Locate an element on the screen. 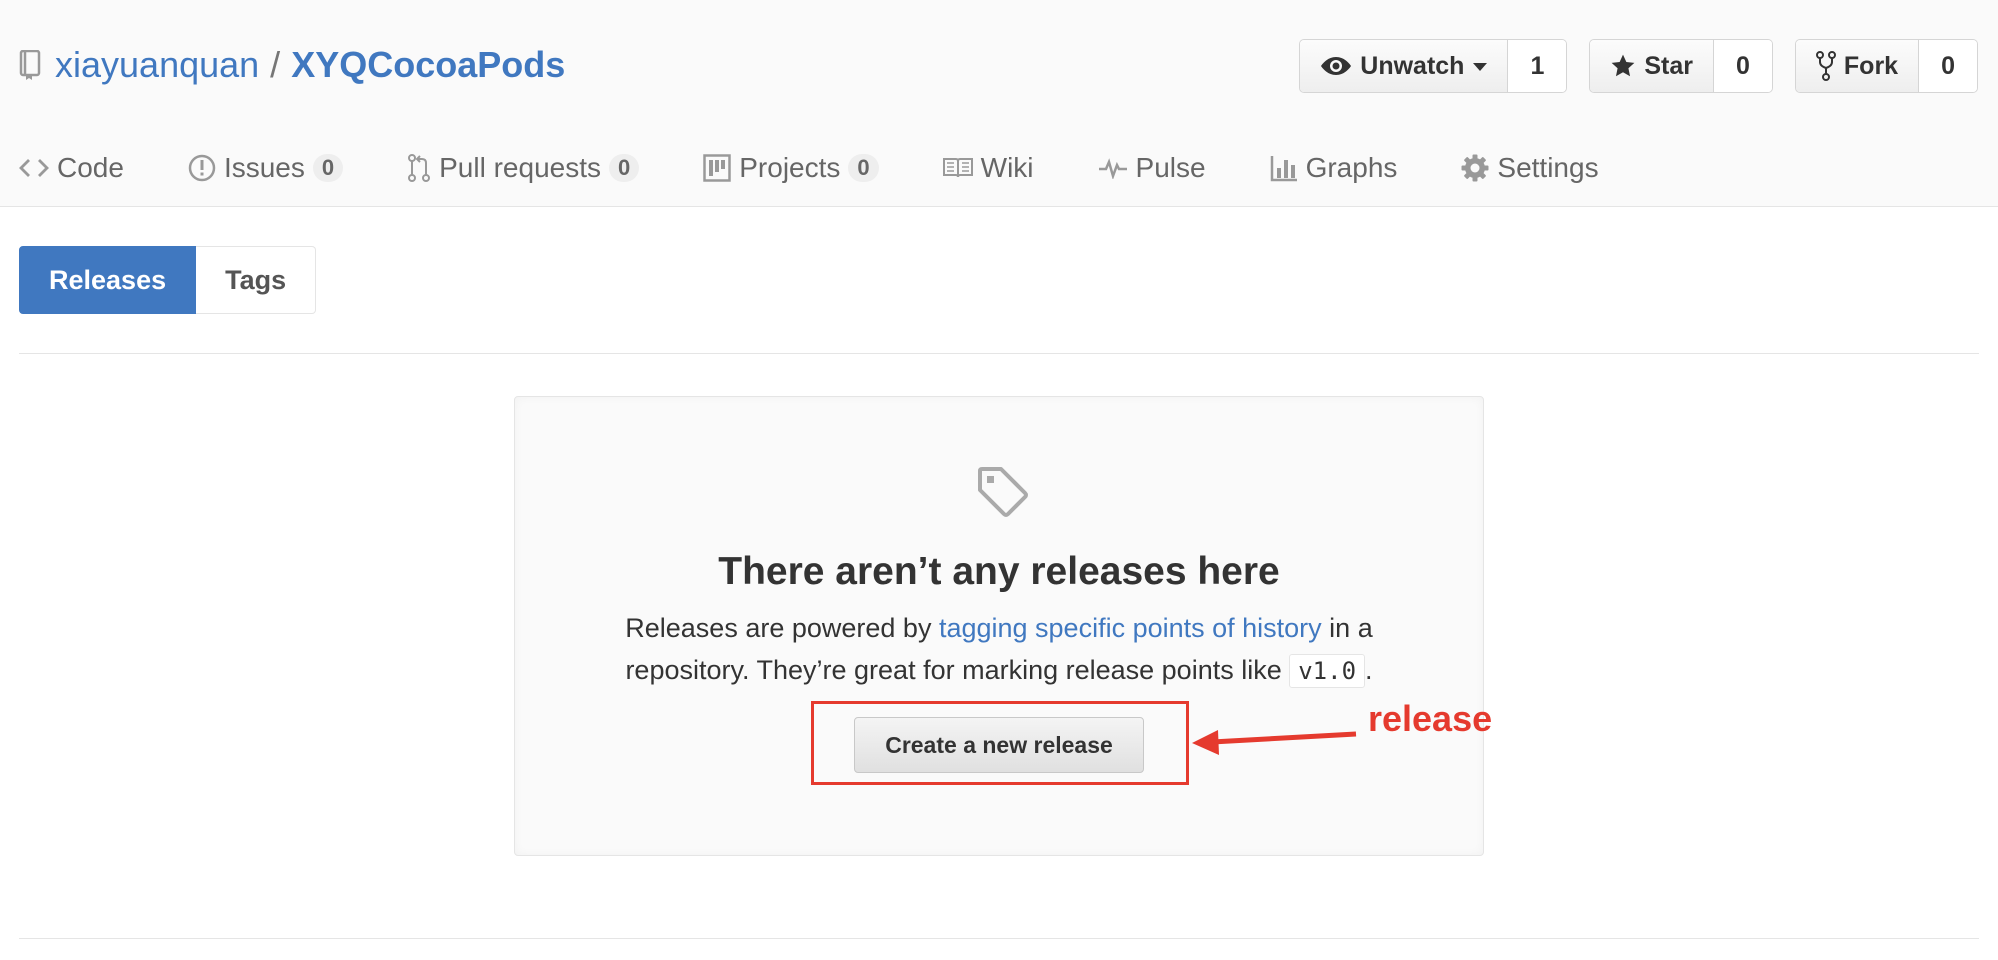  tab-graphs: Graphs is located at coordinates (1334, 168).